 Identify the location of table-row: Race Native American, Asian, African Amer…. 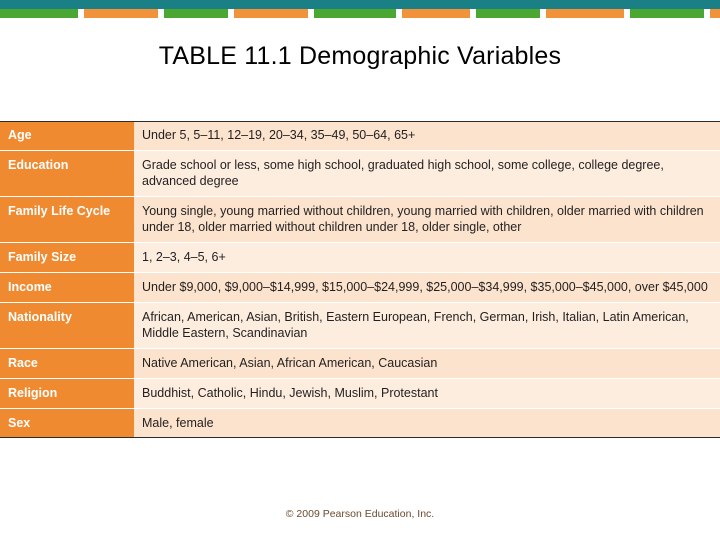
(360, 363).